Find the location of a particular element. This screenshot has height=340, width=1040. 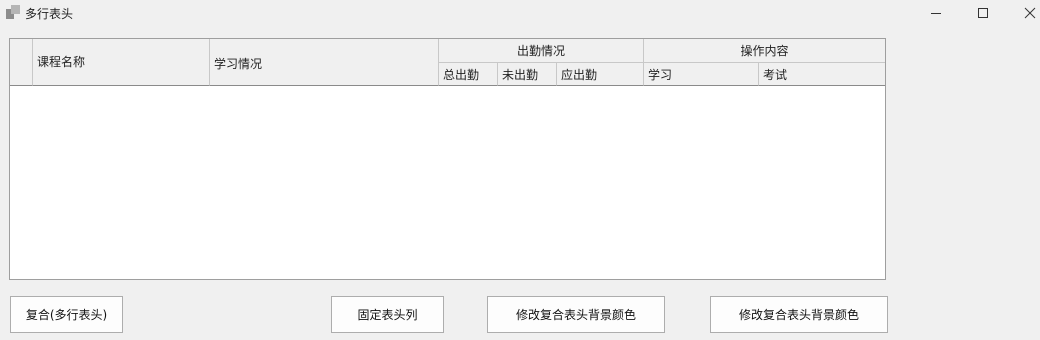

maximize-button is located at coordinates (983, 13).